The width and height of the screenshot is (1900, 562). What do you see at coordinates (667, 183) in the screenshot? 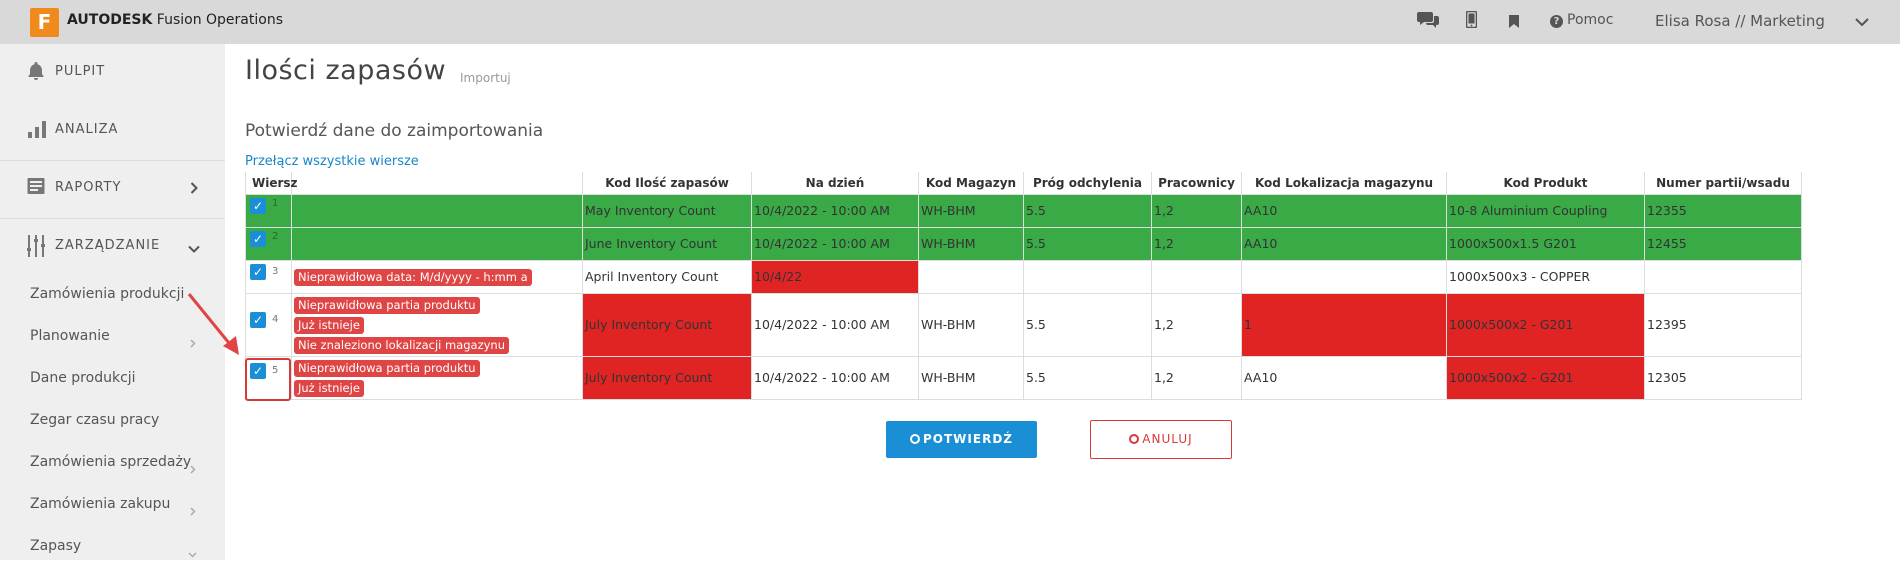
I see `col-header-kod: Kod Ilość zapasów` at bounding box center [667, 183].